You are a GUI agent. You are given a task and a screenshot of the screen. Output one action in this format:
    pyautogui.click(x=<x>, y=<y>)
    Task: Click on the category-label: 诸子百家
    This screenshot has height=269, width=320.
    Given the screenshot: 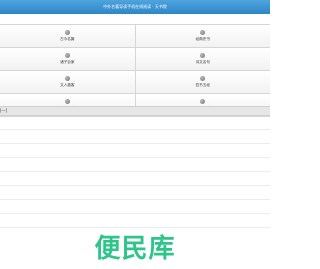 What is the action you would take?
    pyautogui.click(x=67, y=62)
    